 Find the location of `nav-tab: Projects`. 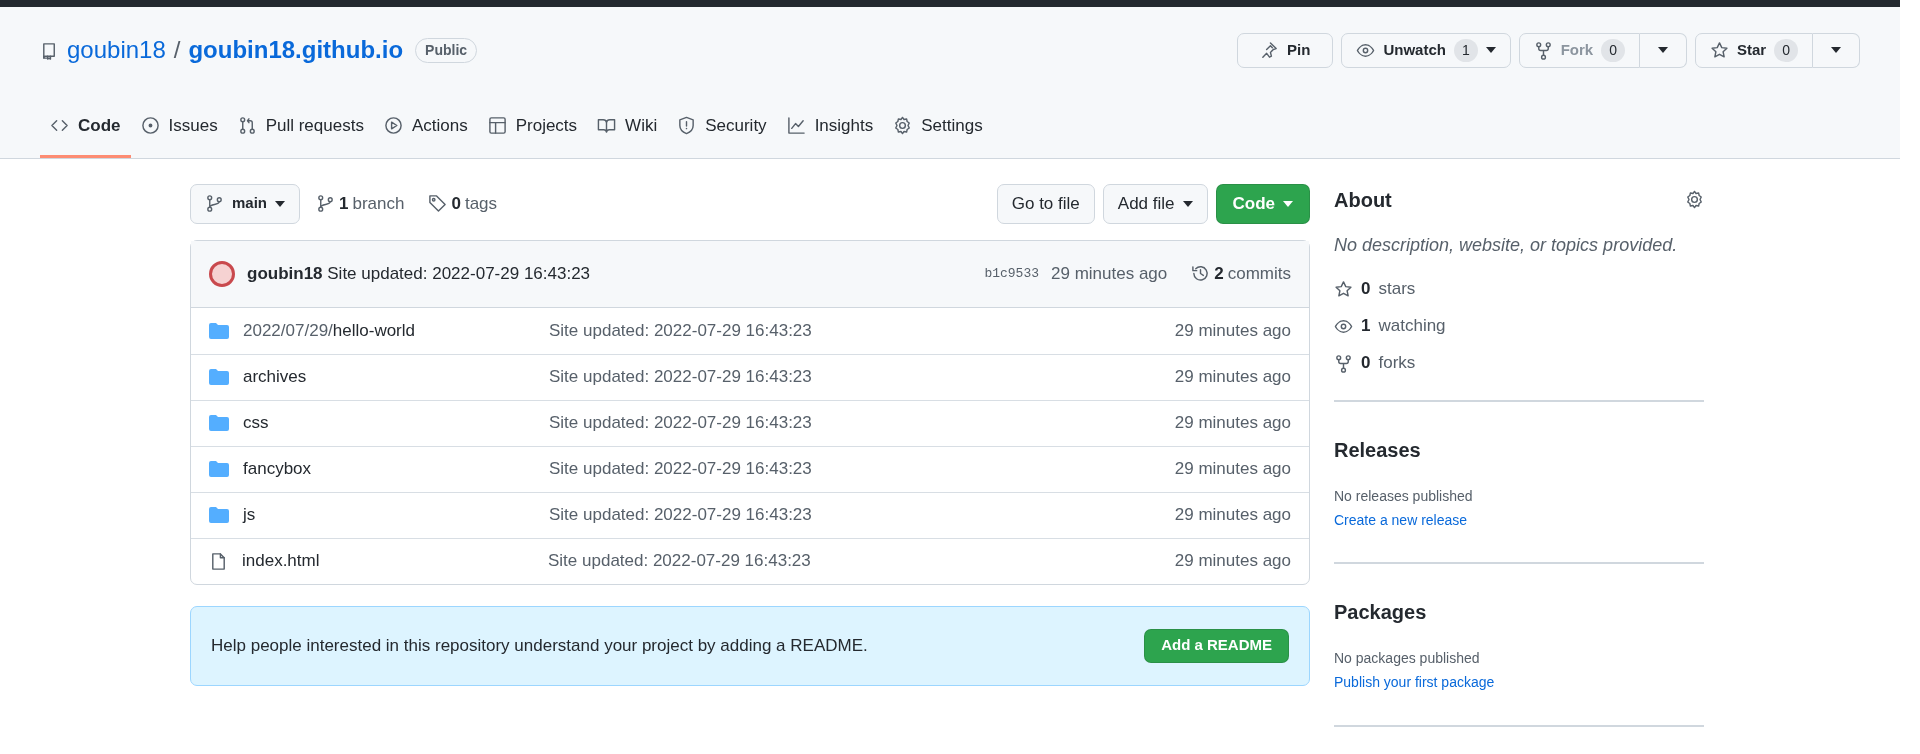

nav-tab: Projects is located at coordinates (532, 130).